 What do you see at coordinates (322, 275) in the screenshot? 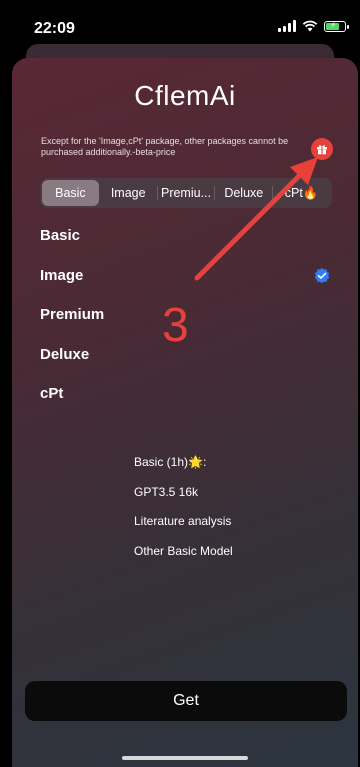
I see `verified-badge-icon` at bounding box center [322, 275].